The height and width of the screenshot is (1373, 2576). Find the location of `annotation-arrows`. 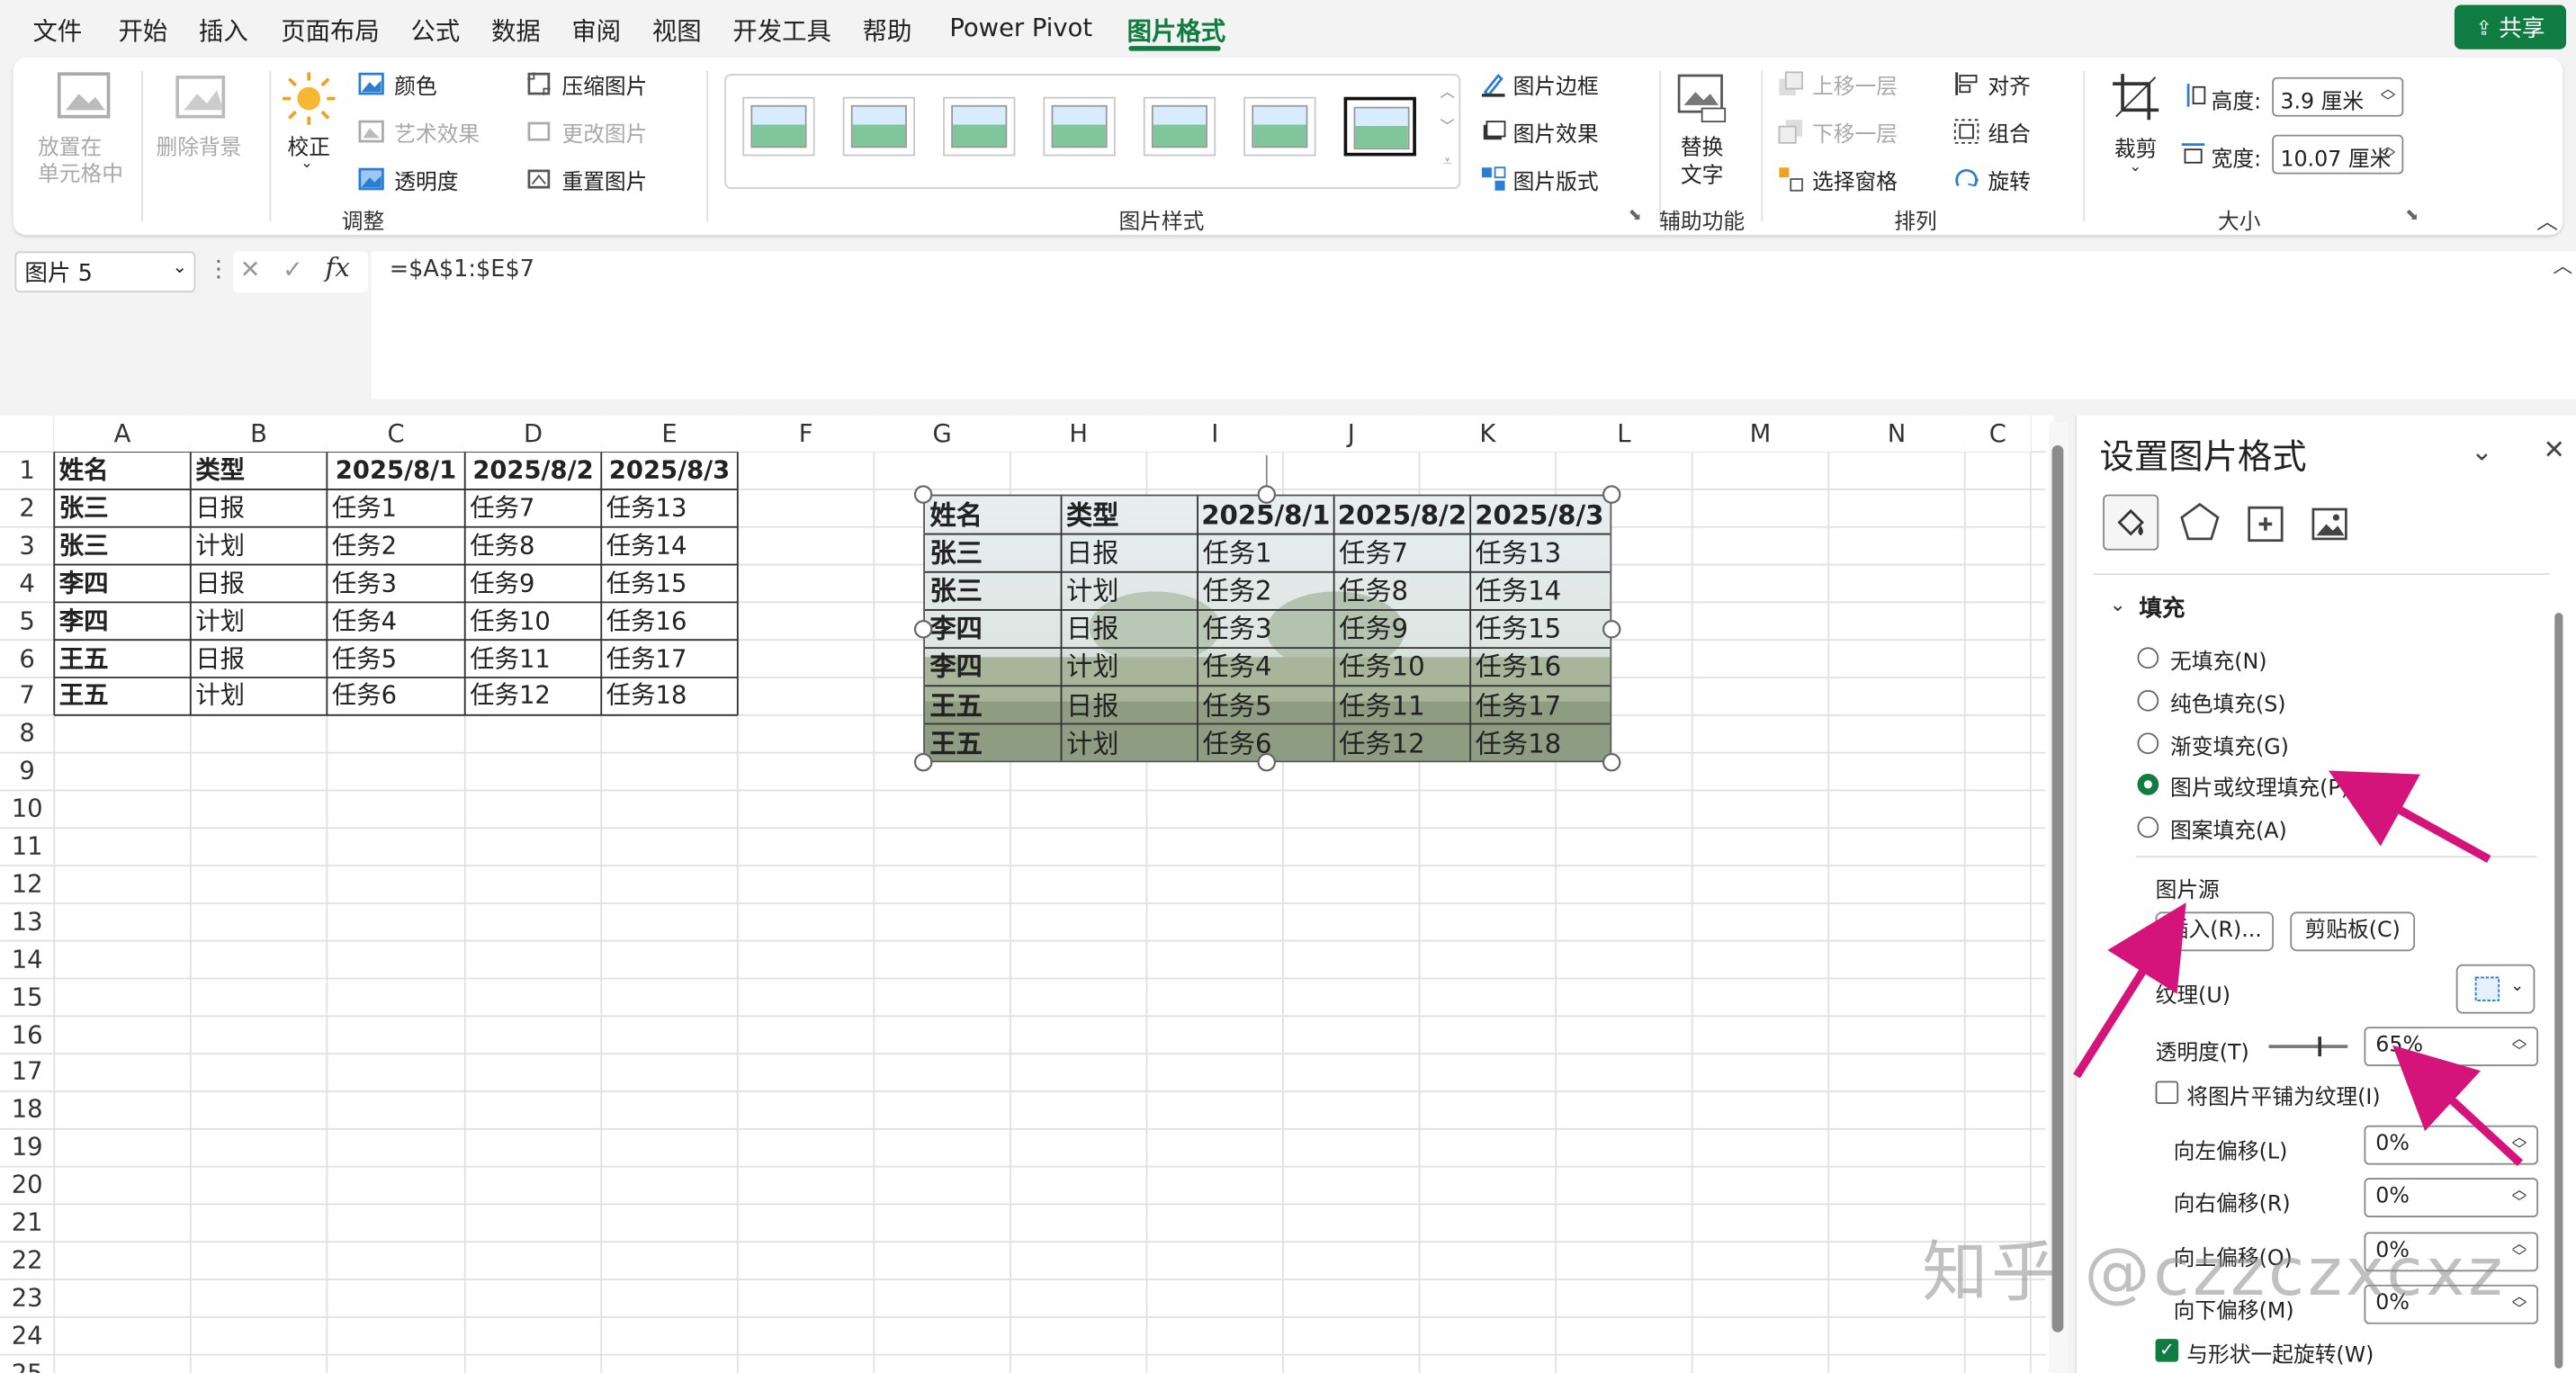

annotation-arrows is located at coordinates (2299, 968).